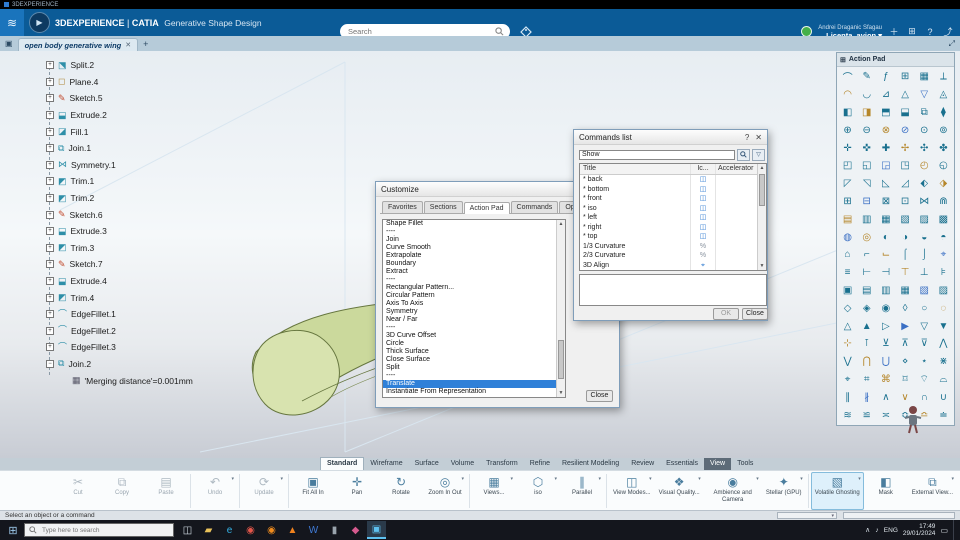  Describe the element at coordinates (733, 491) in the screenshot. I see `tool-ambience-and-camera: ◉ ▾ Ambience and Camera` at that location.